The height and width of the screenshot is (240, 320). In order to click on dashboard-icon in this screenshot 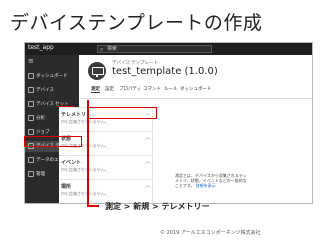, I will do `click(31, 76)`.